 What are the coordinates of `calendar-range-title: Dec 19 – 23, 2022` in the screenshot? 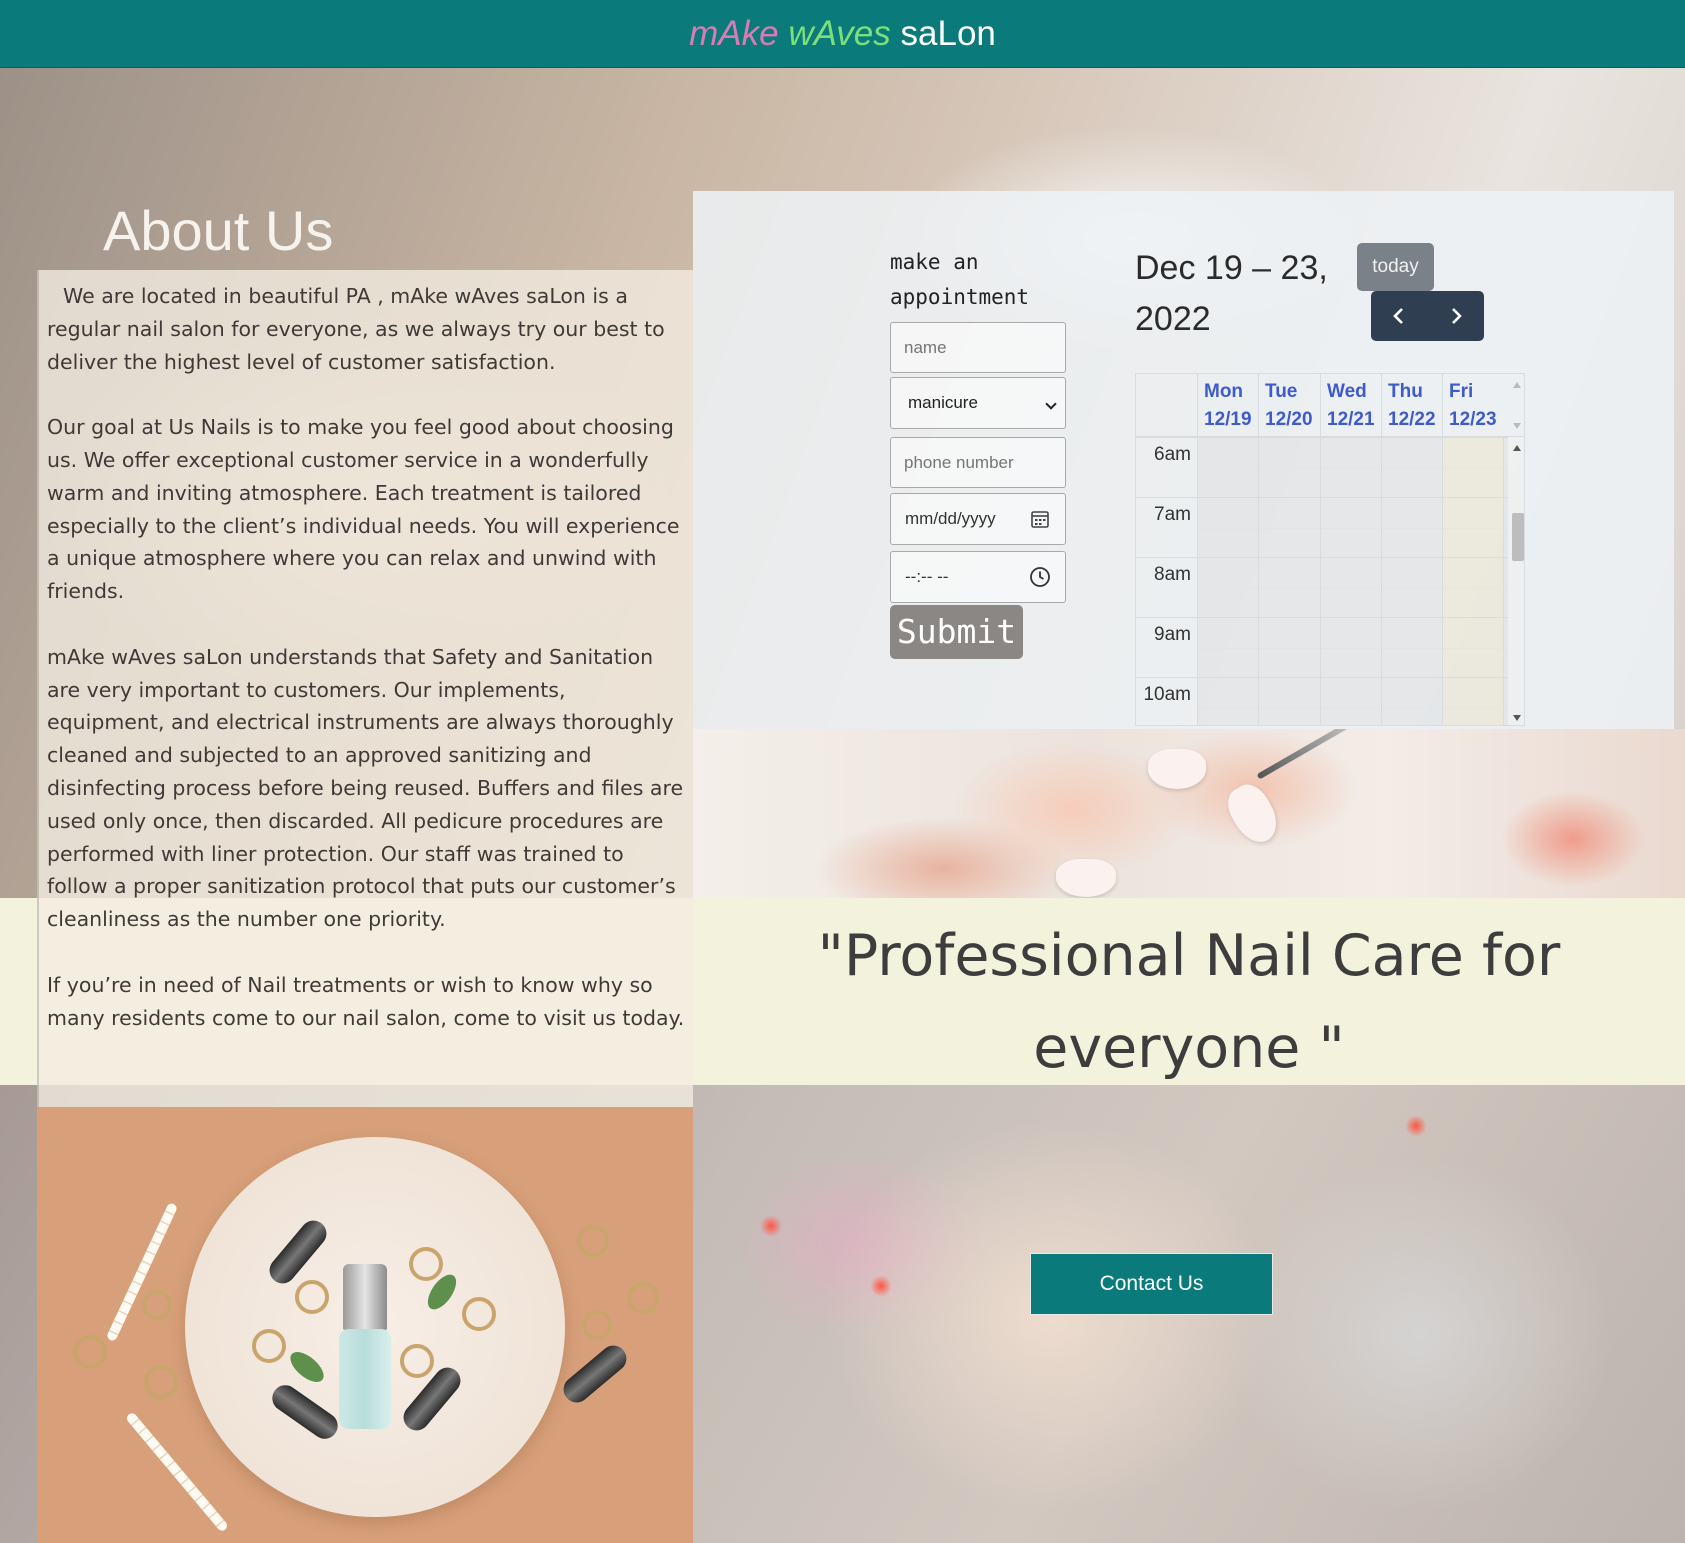 It's located at (1231, 293).